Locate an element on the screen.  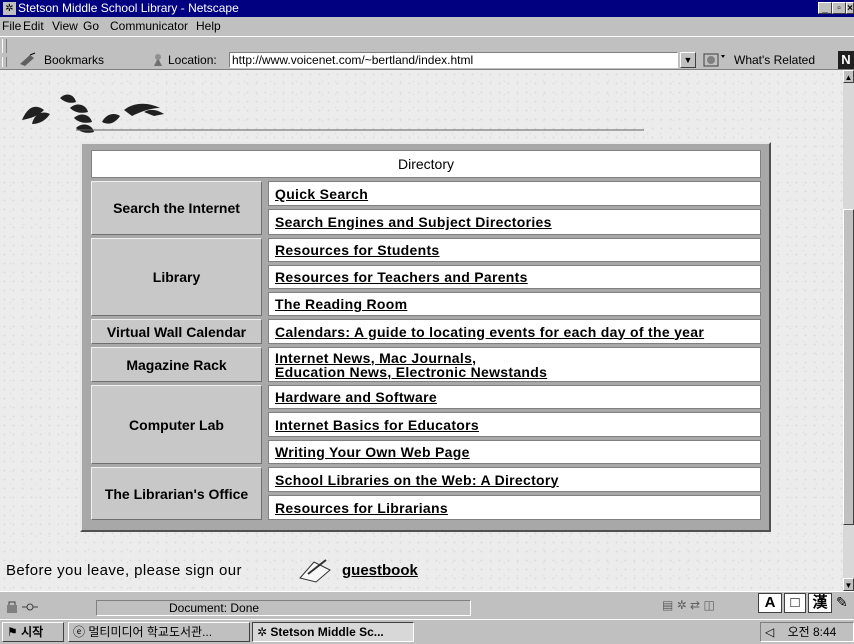
link-resources-for-teachers-and-parents: Resources for Teachers and Parents is located at coordinates (514, 277).